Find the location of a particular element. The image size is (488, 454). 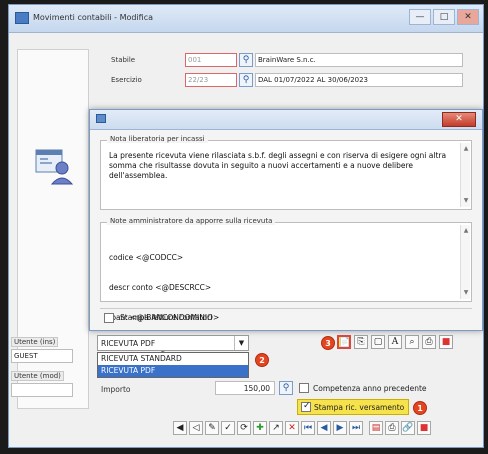

nav-last-icon: ⏭ is located at coordinates (356, 428).